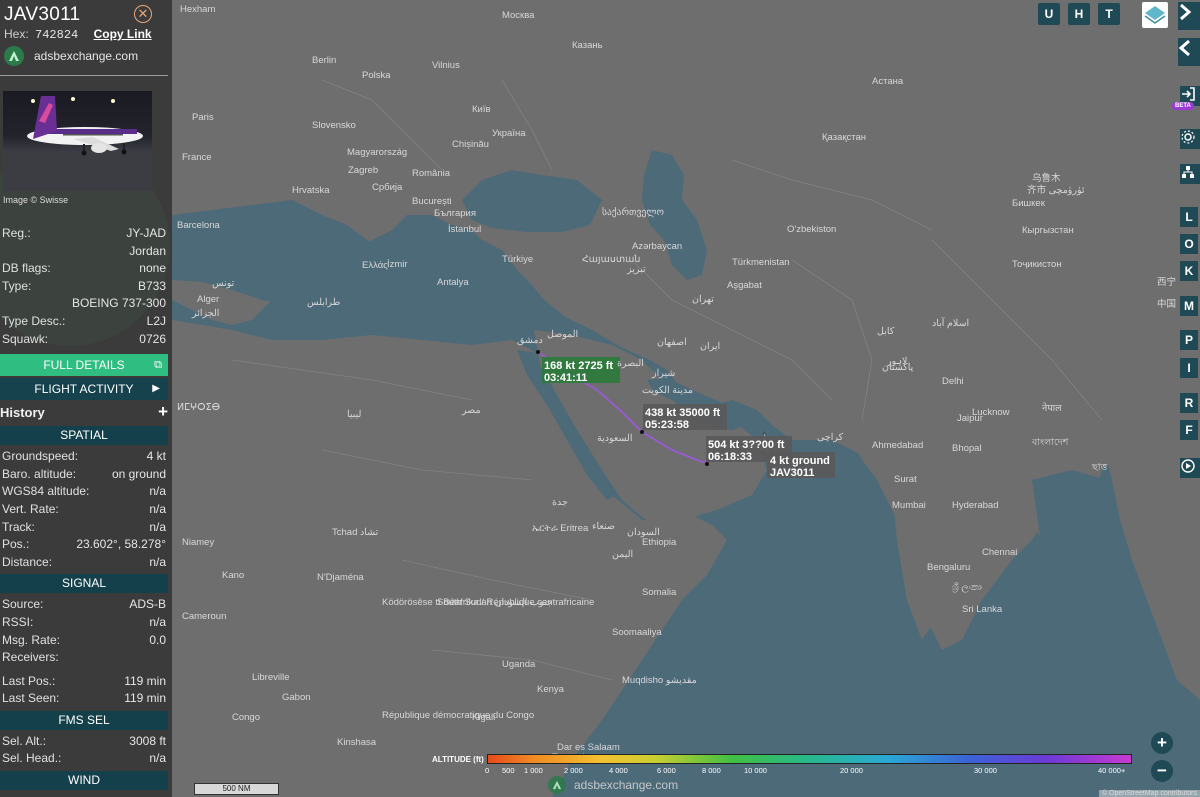 This screenshot has width=1200, height=797. What do you see at coordinates (633, 212) in the screenshot?
I see `place-label: საქართველო` at bounding box center [633, 212].